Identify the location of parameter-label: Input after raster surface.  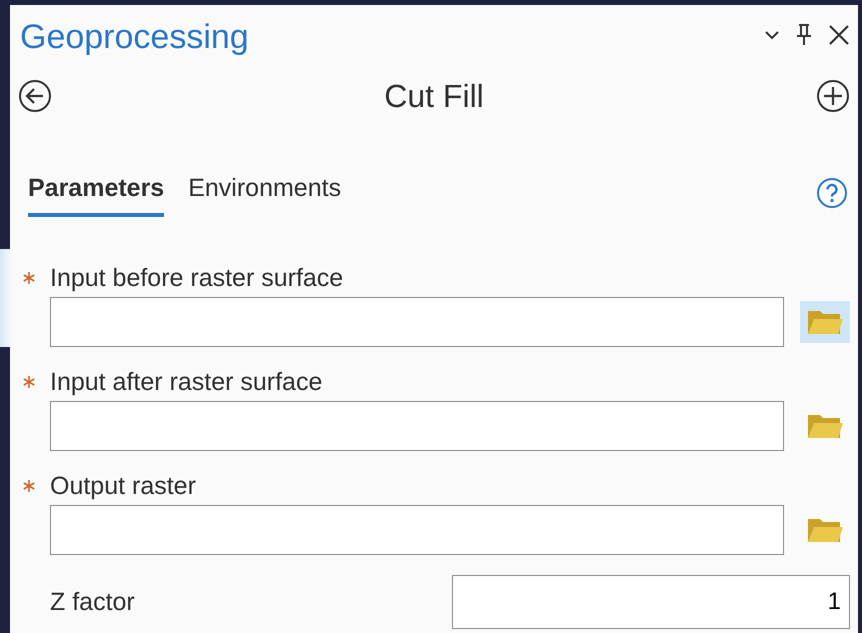
(187, 382).